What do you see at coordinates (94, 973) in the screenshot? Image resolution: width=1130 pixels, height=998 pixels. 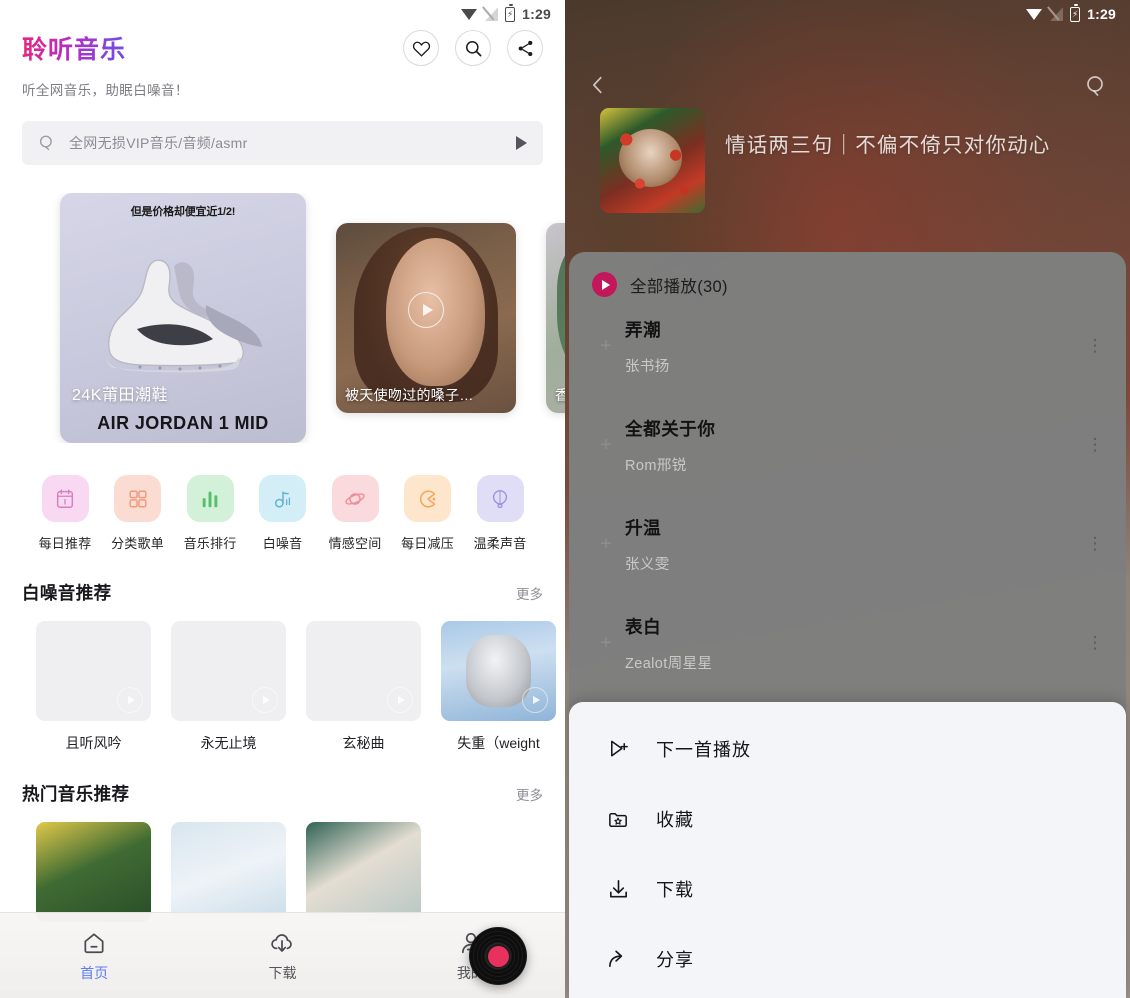 I see `nav-label: 首页` at bounding box center [94, 973].